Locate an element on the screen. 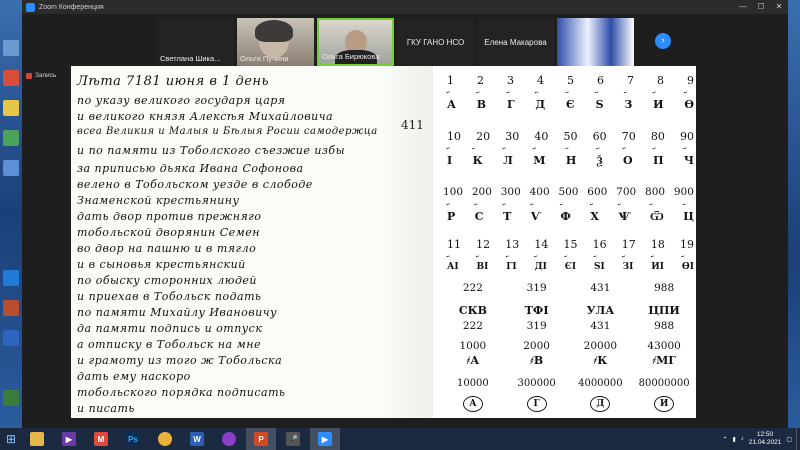 This screenshot has width=800, height=450. chrome-icon is located at coordinates (165, 439).